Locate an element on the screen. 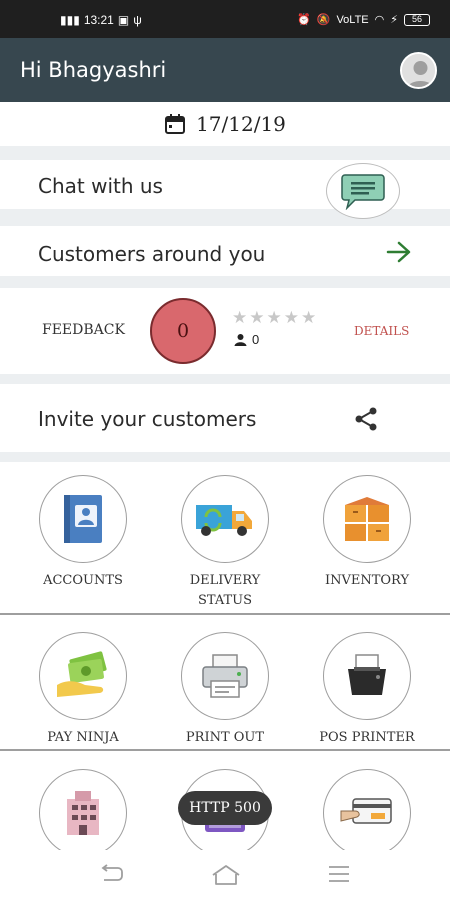 This screenshot has height=900, width=450. status-time: 13:21 is located at coordinates (98, 20).